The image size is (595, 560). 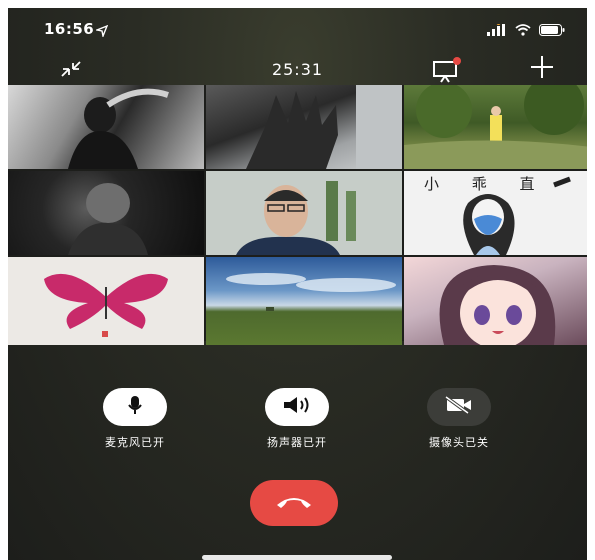 I want to click on cellular-signal-icon, so click(x=497, y=30).